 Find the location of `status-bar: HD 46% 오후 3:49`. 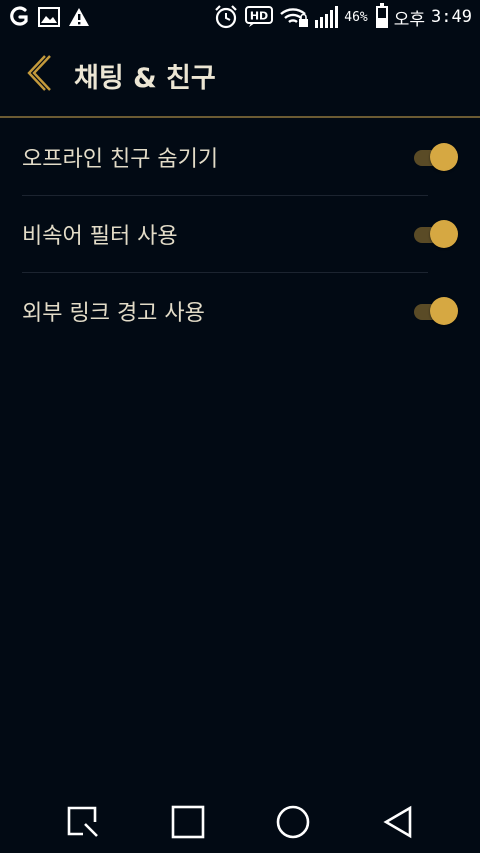

status-bar: HD 46% 오후 3:49 is located at coordinates (240, 17).